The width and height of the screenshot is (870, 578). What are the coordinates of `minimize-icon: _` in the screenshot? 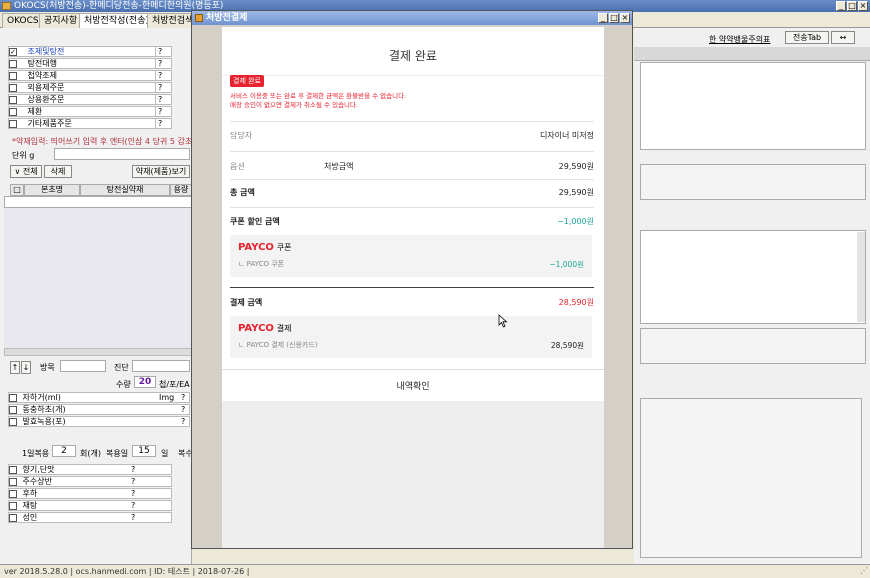 It's located at (841, 6).